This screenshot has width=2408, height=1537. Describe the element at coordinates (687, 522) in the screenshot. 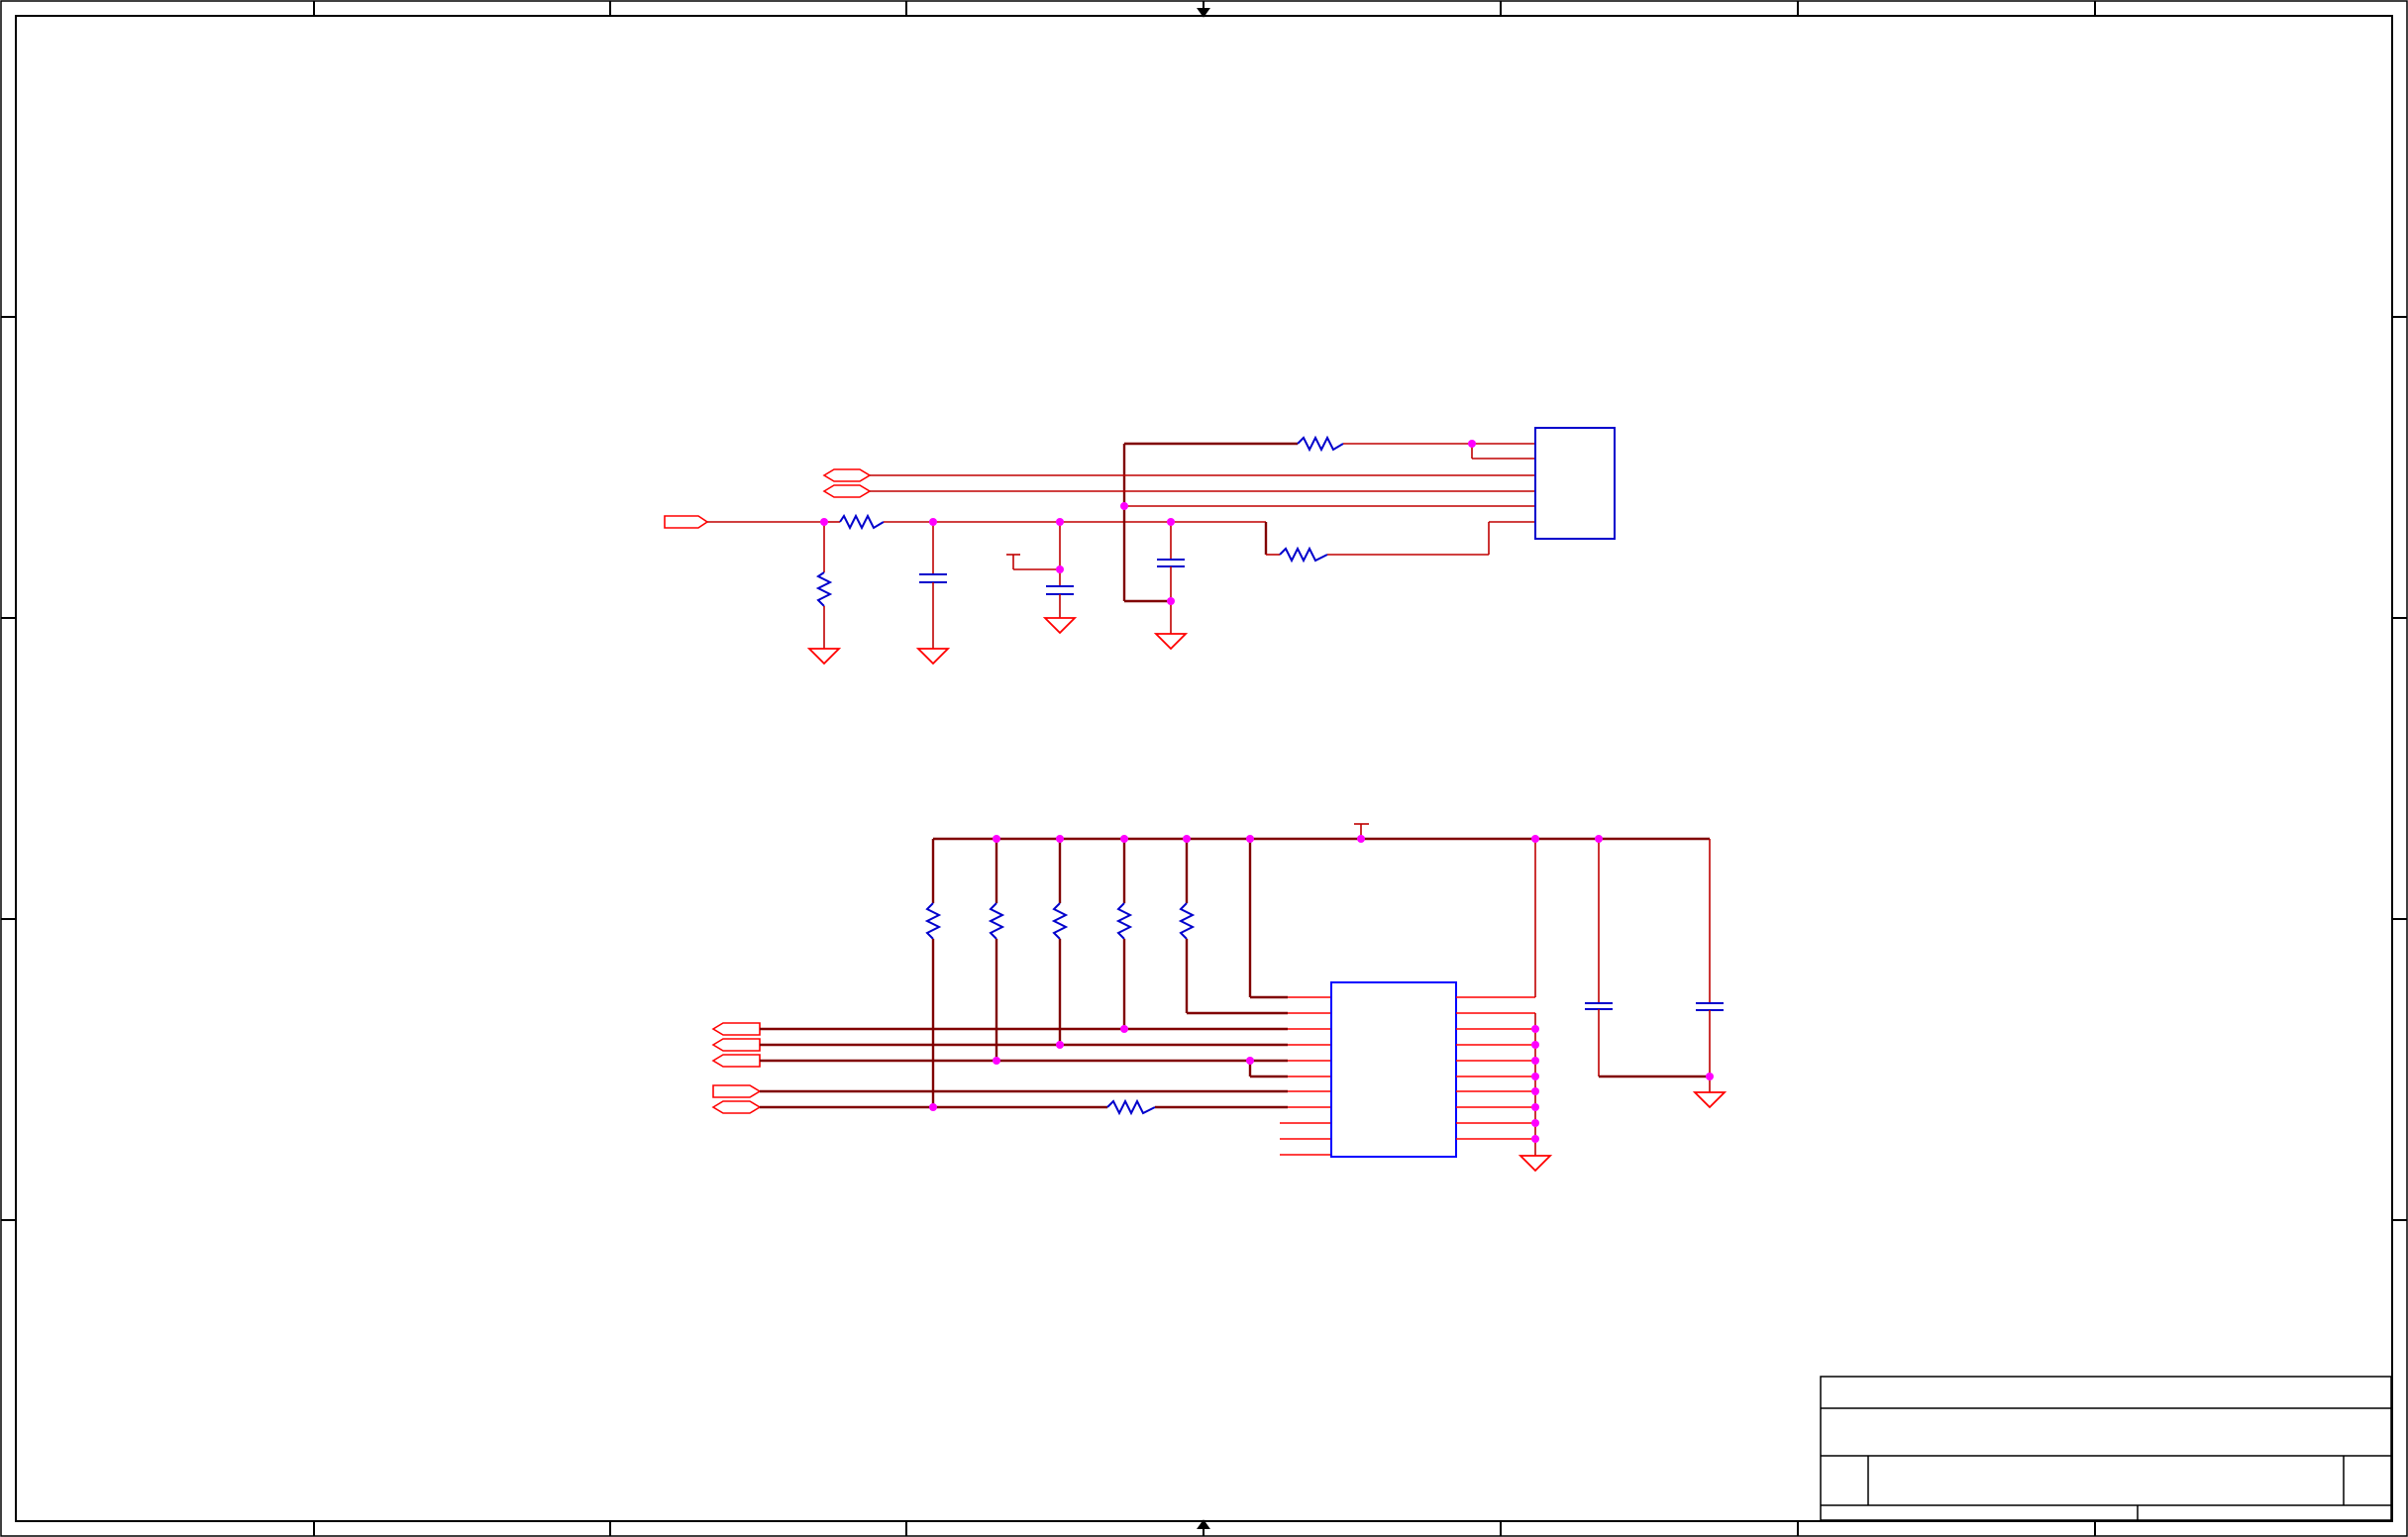

I see `input-port` at that location.